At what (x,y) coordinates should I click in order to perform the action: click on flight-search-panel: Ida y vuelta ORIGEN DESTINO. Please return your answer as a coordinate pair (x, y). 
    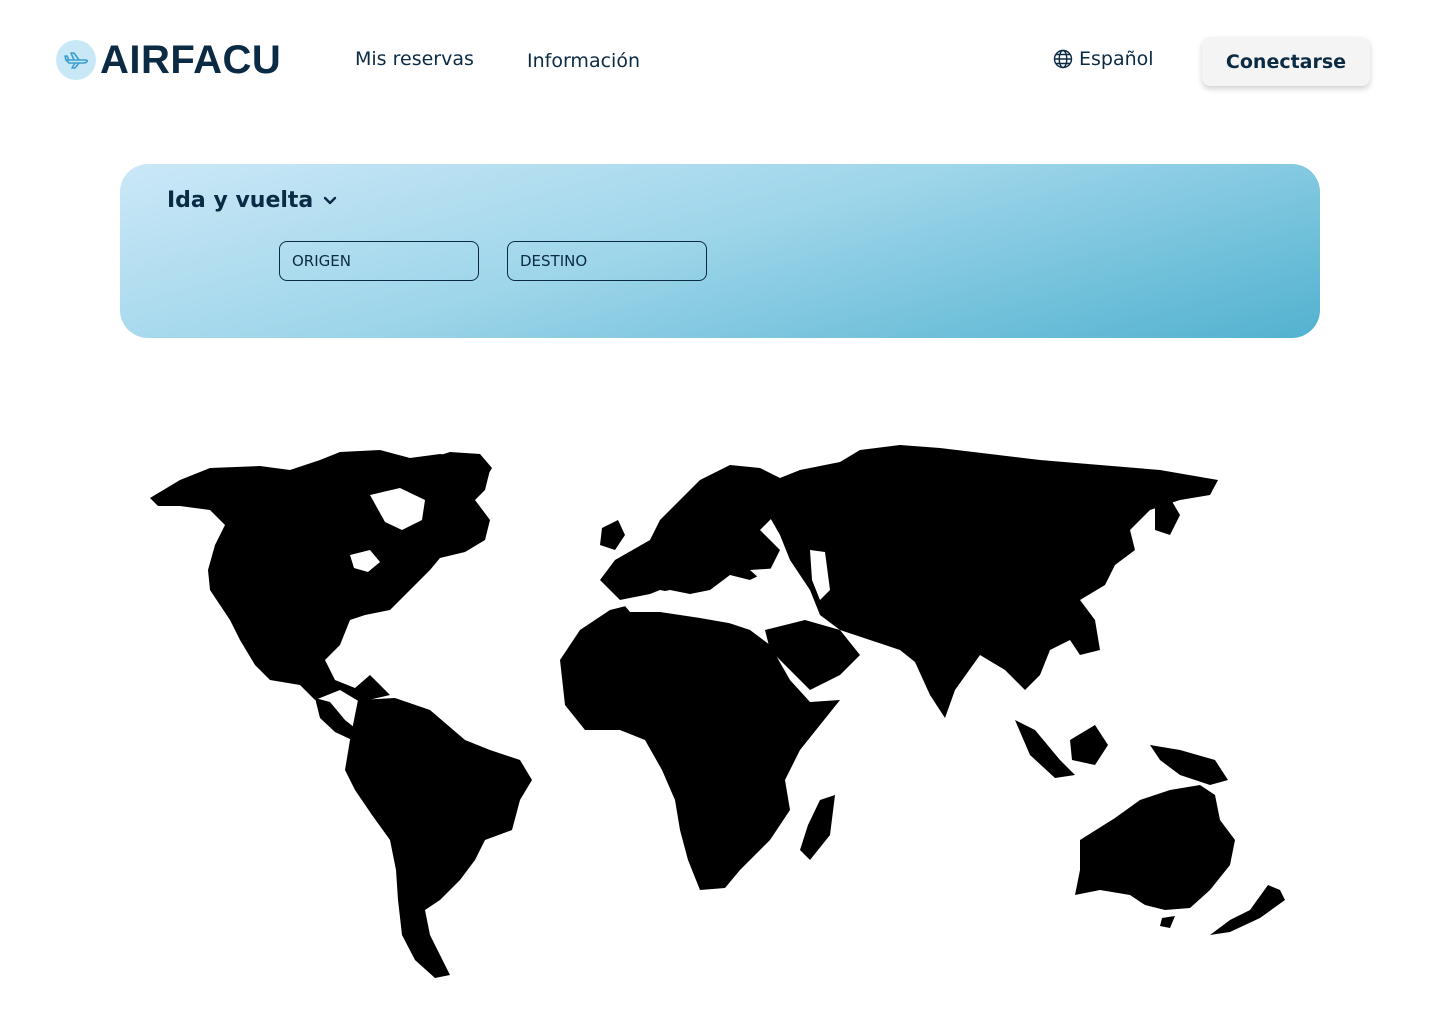
    Looking at the image, I should click on (720, 251).